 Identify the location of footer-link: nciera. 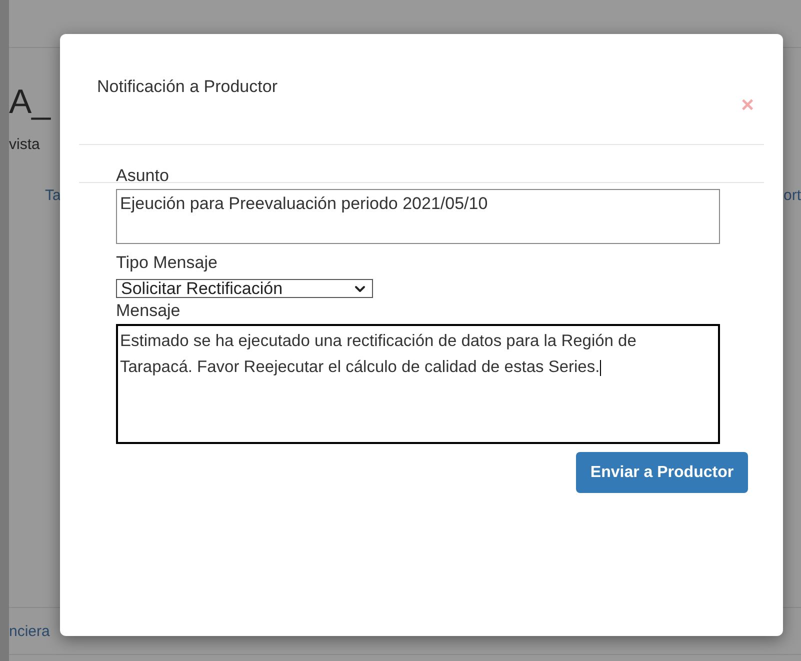
(29, 631).